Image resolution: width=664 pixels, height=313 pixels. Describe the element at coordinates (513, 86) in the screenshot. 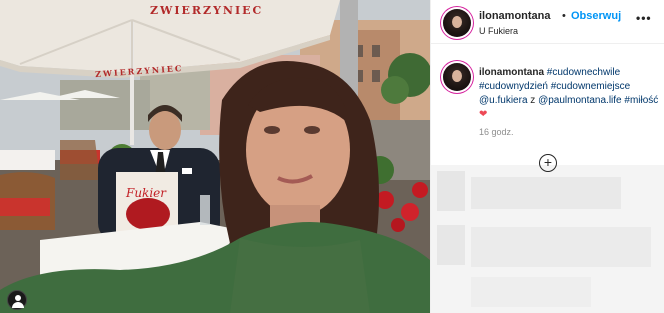

I see `hashtag-cudownydzien: #cudownydzień` at that location.